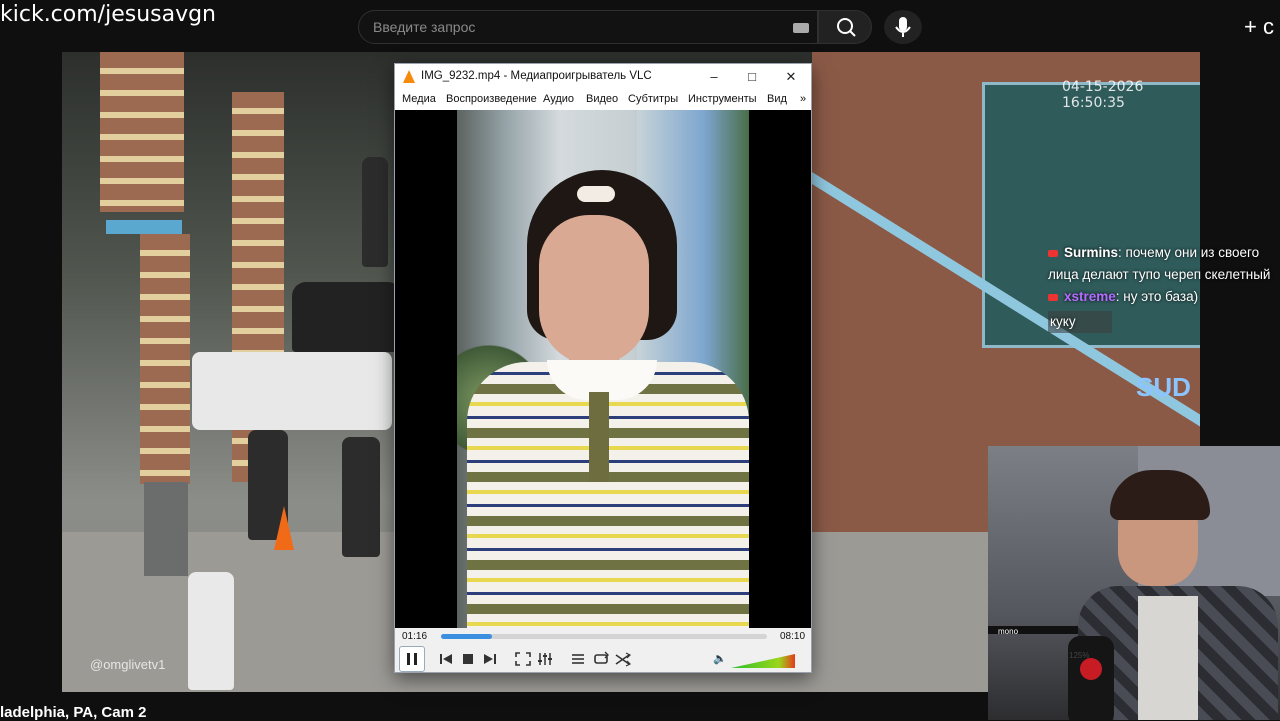  Describe the element at coordinates (466, 636) in the screenshot. I see `seek-bar-progress` at that location.